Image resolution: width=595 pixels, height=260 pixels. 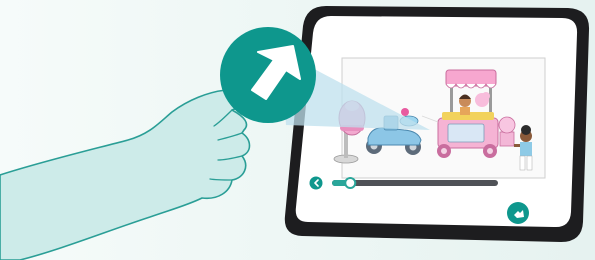 I want to click on zoom-callout, so click(x=268, y=75).